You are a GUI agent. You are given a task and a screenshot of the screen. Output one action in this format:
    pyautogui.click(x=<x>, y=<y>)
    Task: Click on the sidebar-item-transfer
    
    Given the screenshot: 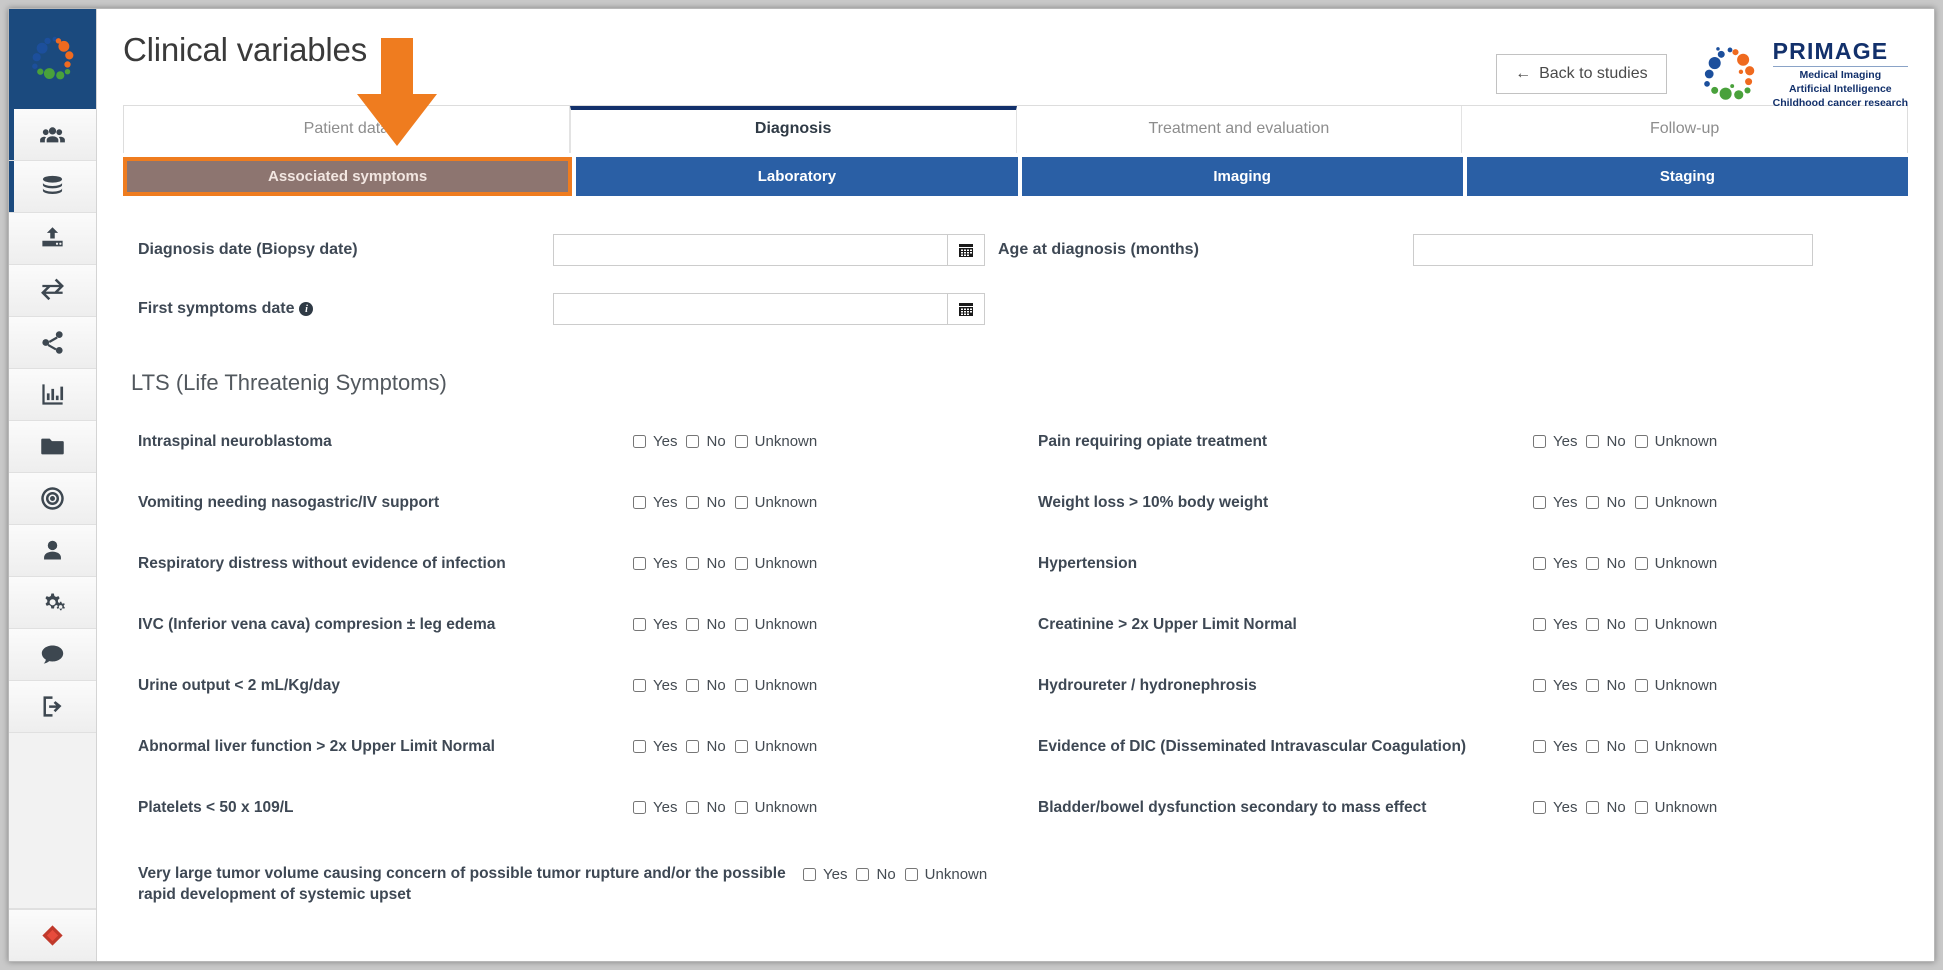 What is the action you would take?
    pyautogui.click(x=52, y=291)
    